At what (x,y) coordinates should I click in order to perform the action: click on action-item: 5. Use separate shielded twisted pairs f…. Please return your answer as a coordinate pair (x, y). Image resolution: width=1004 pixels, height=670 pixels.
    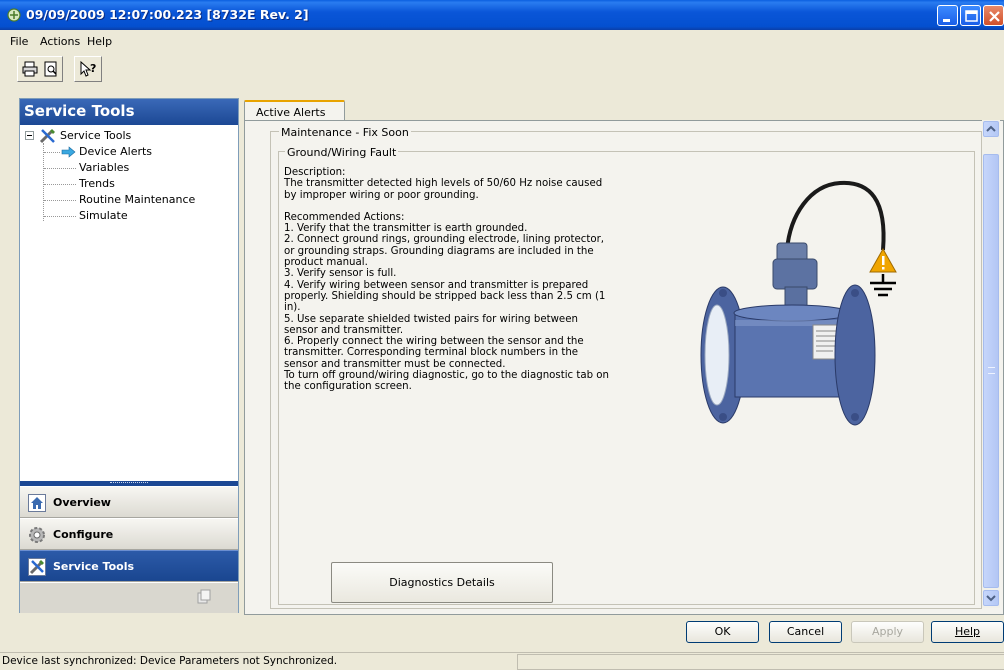
    Looking at the image, I should click on (431, 324).